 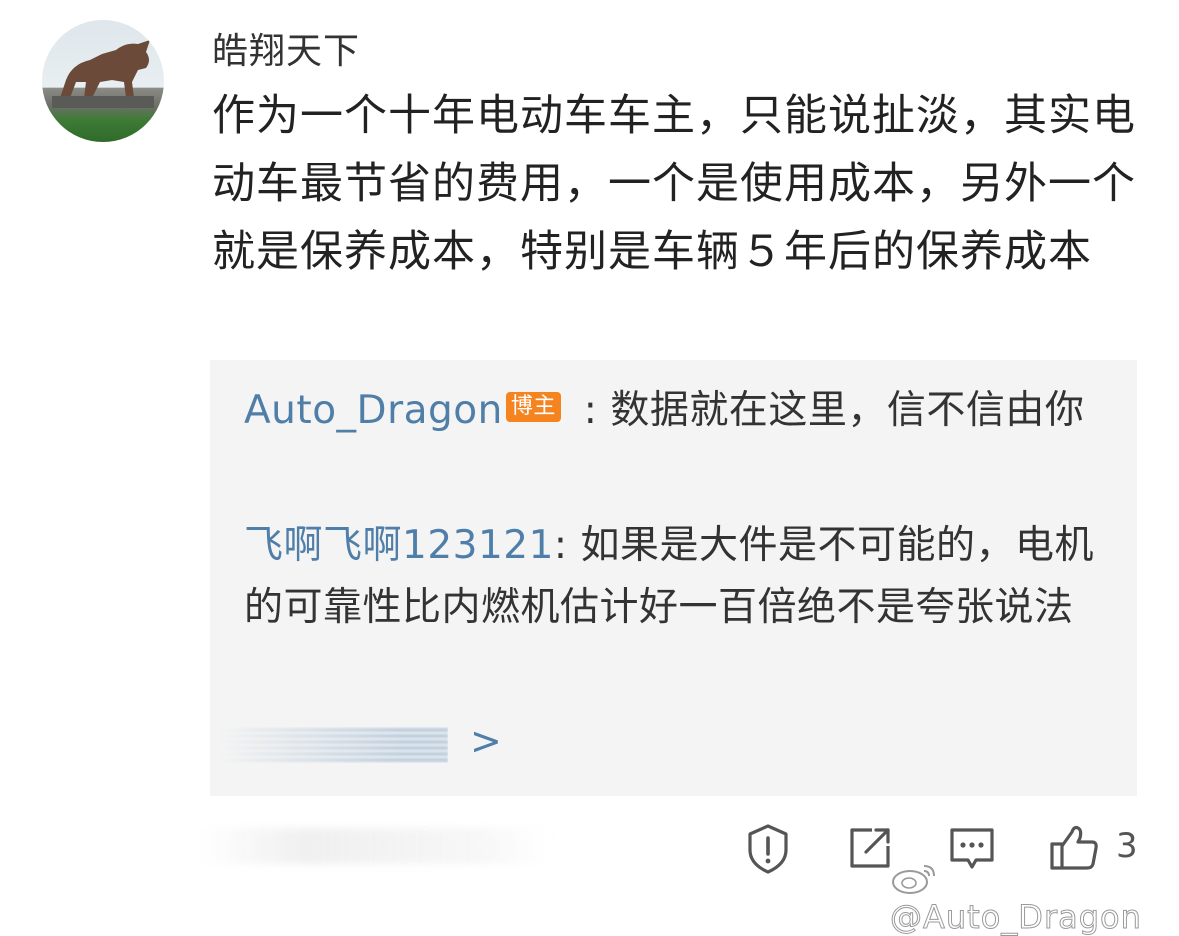 What do you see at coordinates (847, 410) in the screenshot?
I see `reply-text: 数据就在这里，信不信由你` at bounding box center [847, 410].